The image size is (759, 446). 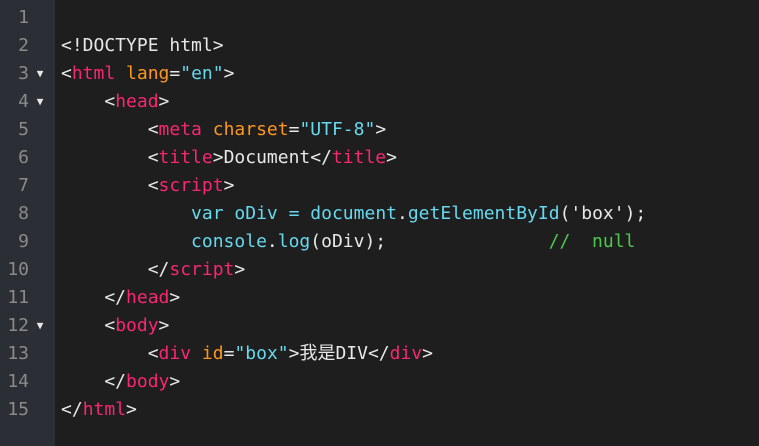 I want to click on code-token: >Document</, so click(x=272, y=157).